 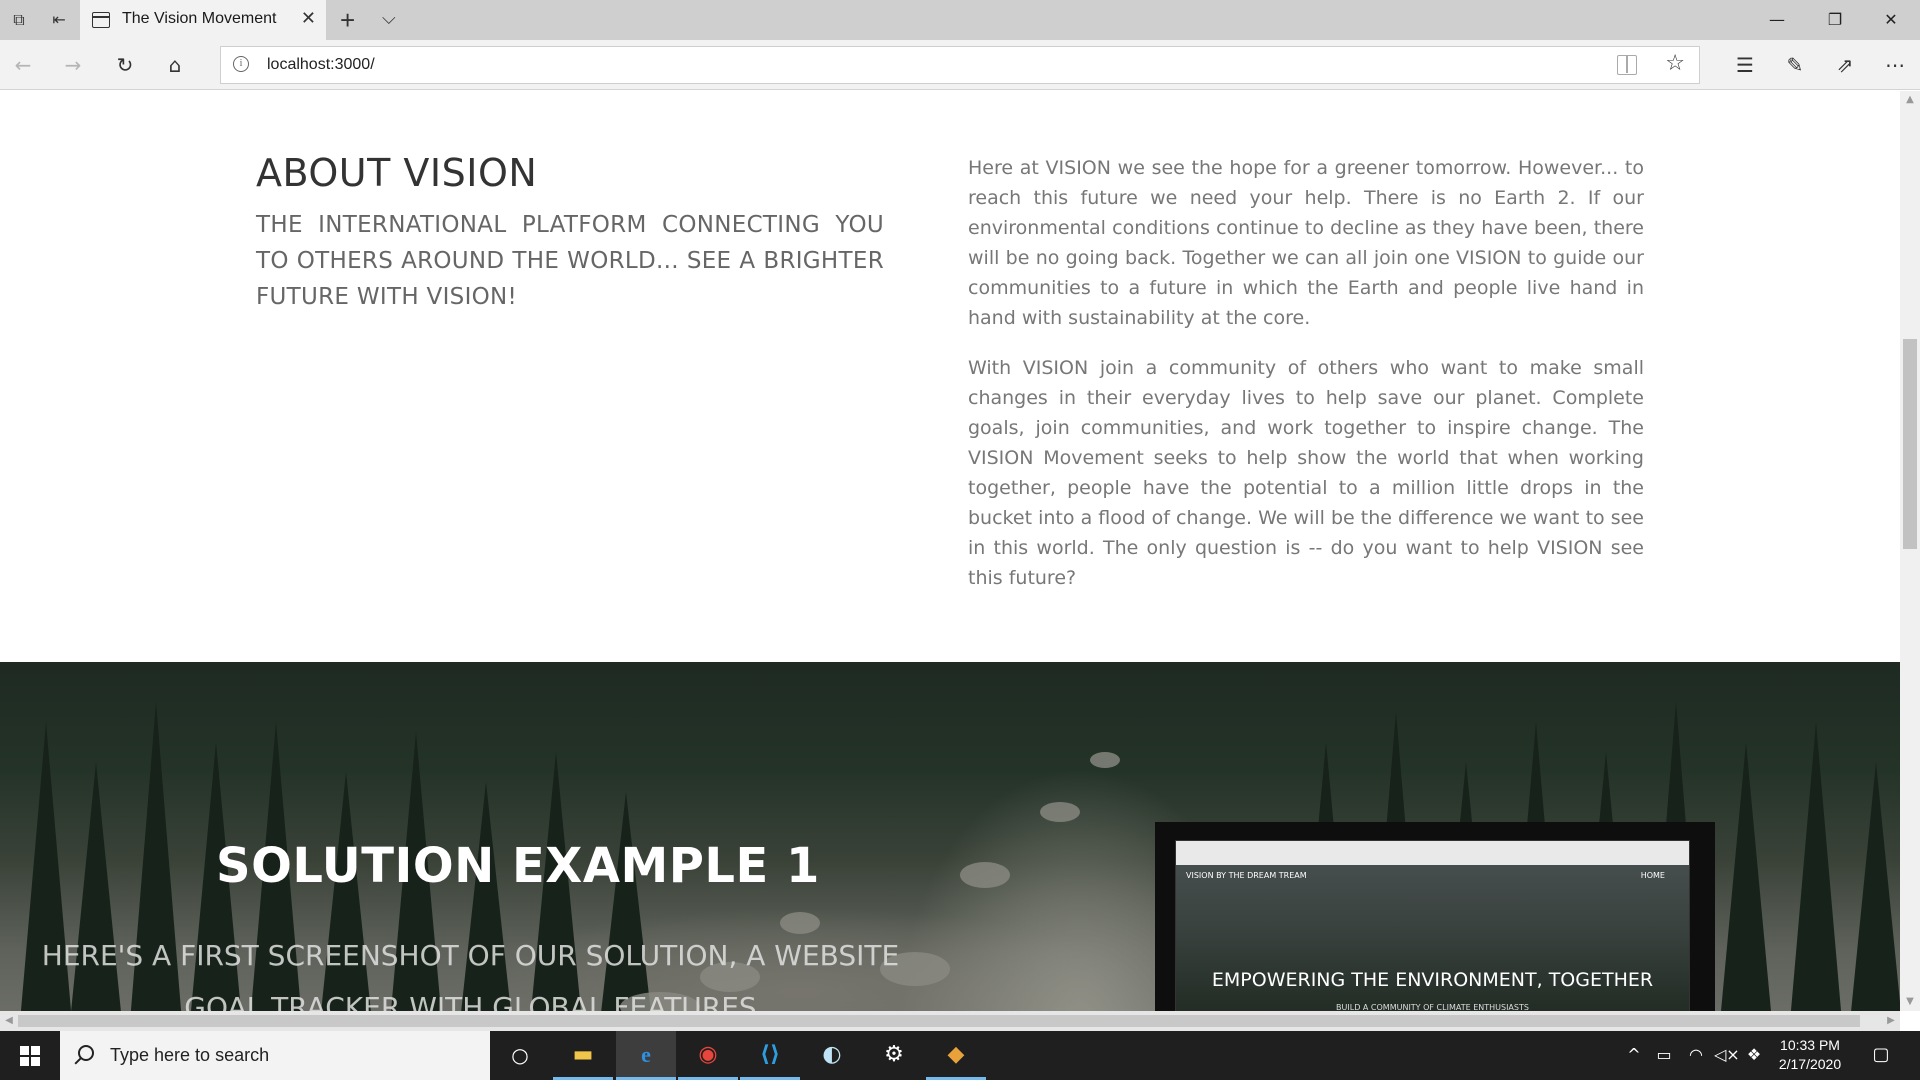 I want to click on close-tab-icon: ✕, so click(x=308, y=19).